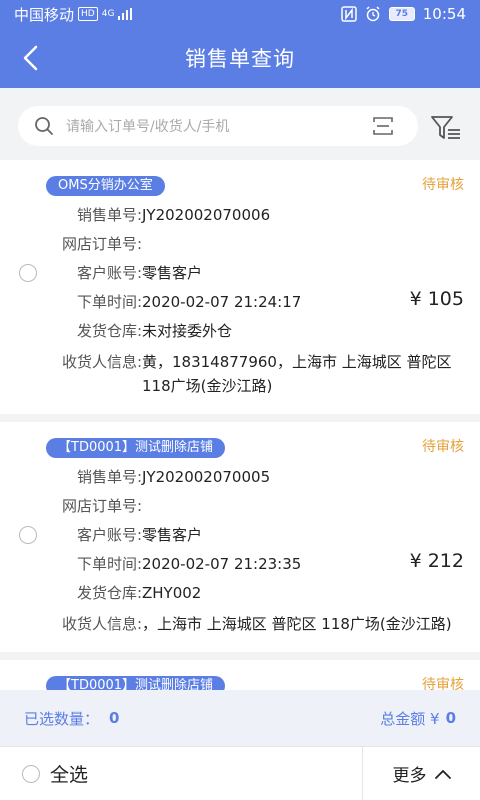  I want to click on total-amount-value: 0, so click(450, 718).